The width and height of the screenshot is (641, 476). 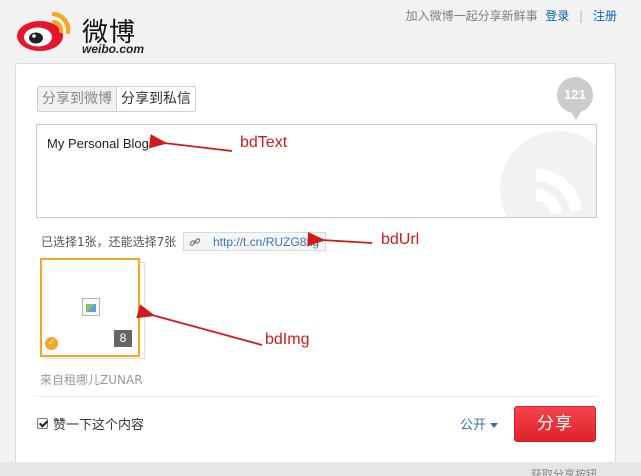 What do you see at coordinates (340, 239) in the screenshot?
I see `arrow-bdurl` at bounding box center [340, 239].